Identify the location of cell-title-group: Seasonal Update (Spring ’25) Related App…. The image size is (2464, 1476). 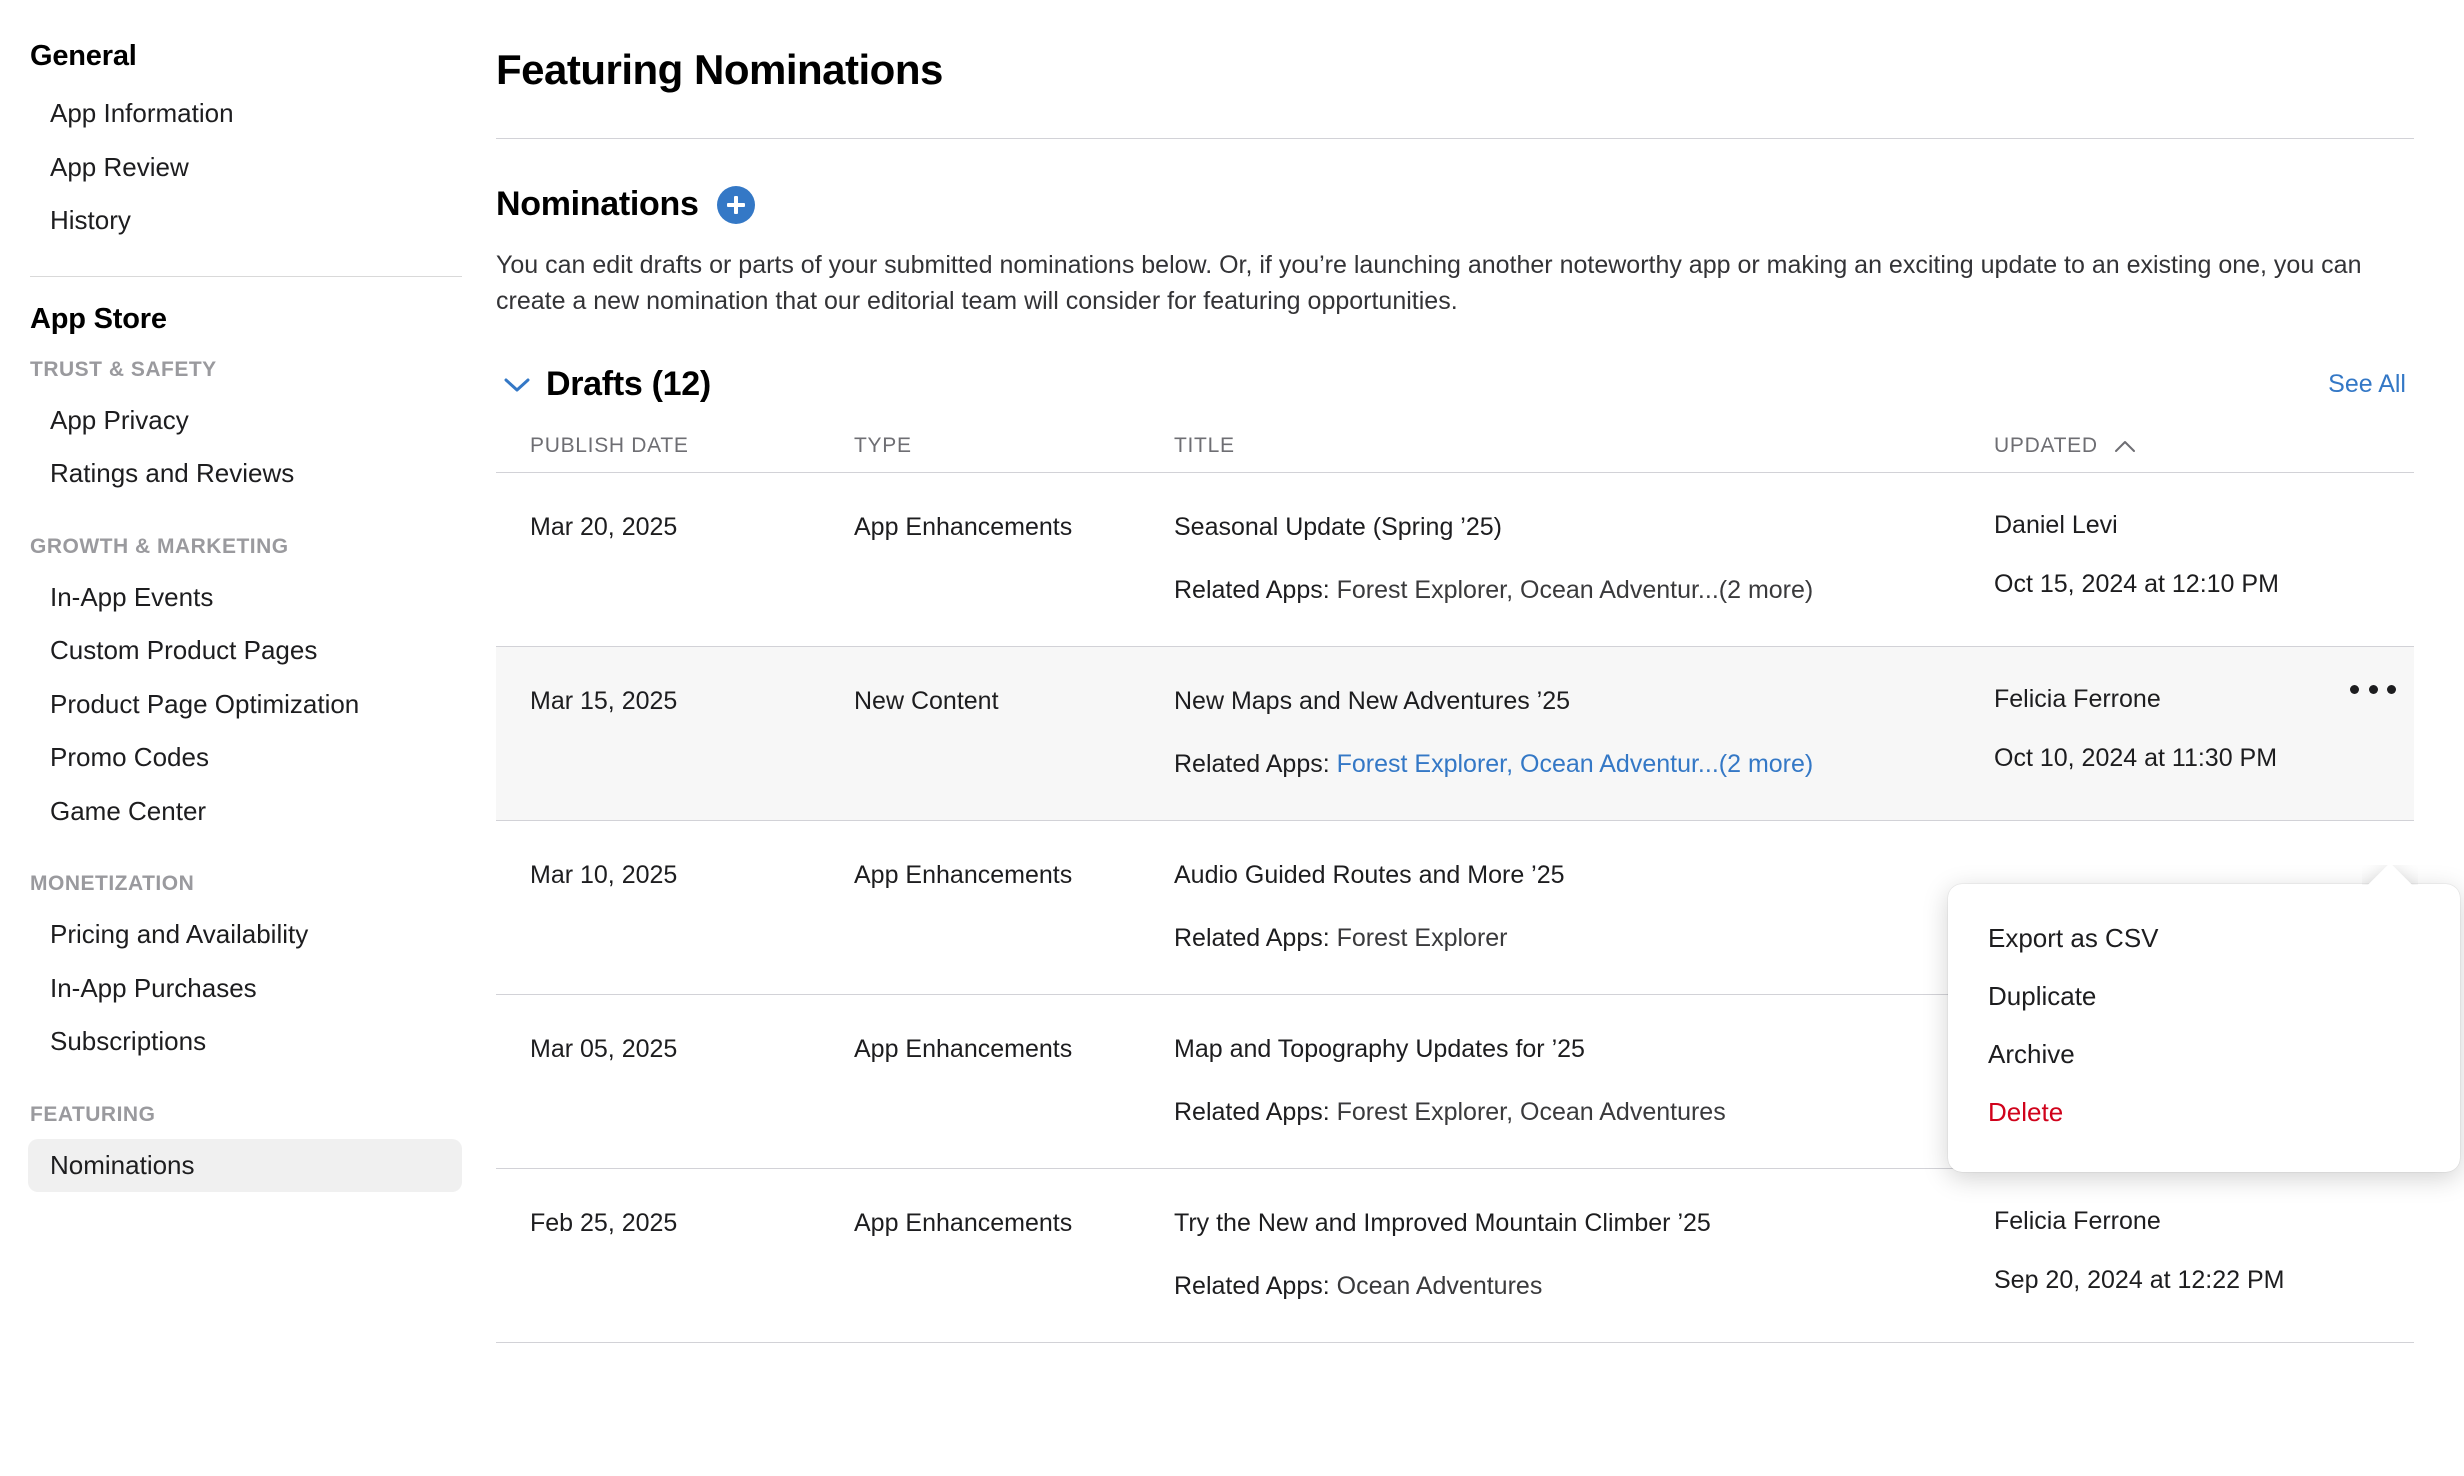
(1584, 558).